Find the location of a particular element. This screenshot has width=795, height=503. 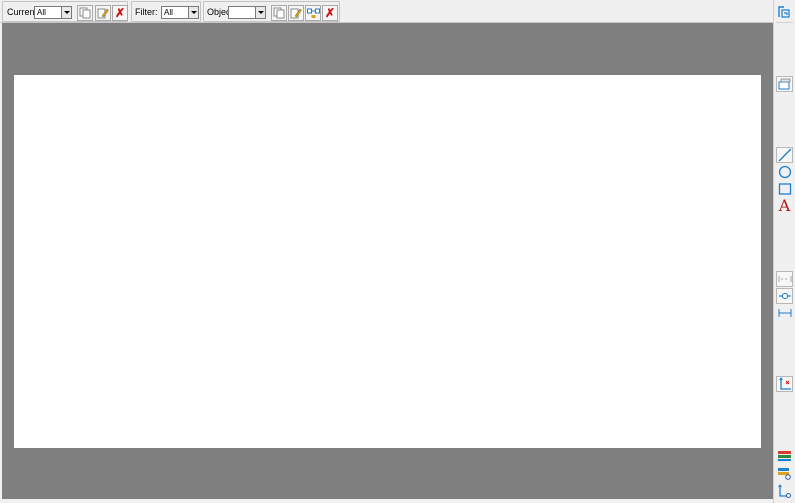

rectangle-tool-button is located at coordinates (784, 189).